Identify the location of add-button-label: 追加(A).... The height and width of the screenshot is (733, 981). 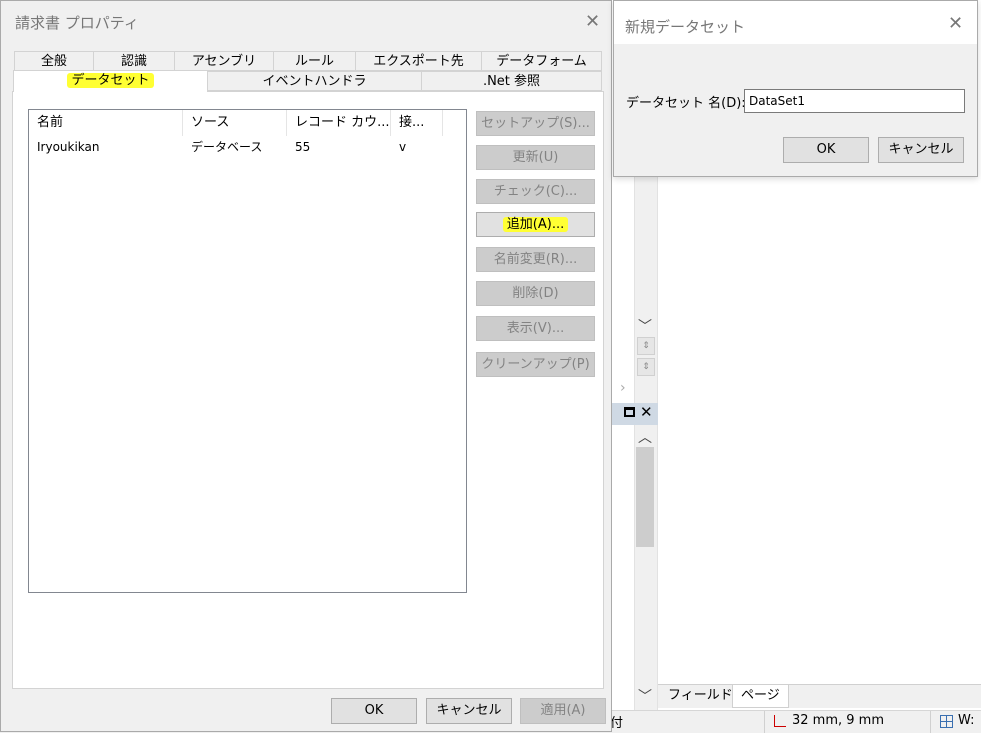
(535, 224).